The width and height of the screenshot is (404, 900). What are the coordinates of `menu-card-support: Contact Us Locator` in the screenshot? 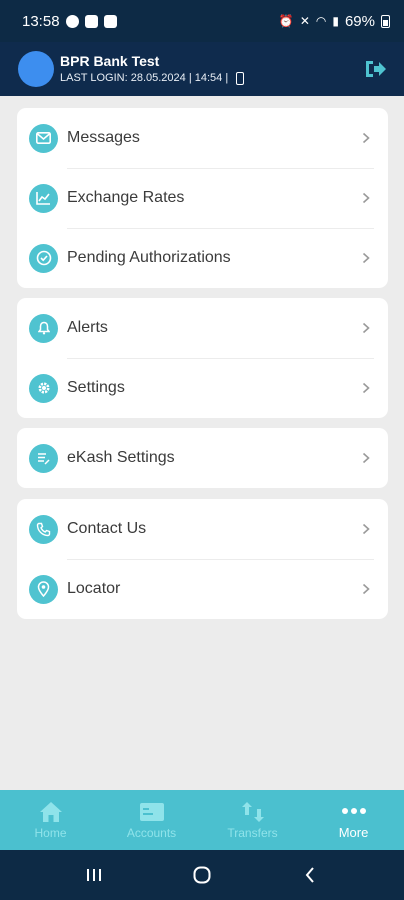 It's located at (202, 559).